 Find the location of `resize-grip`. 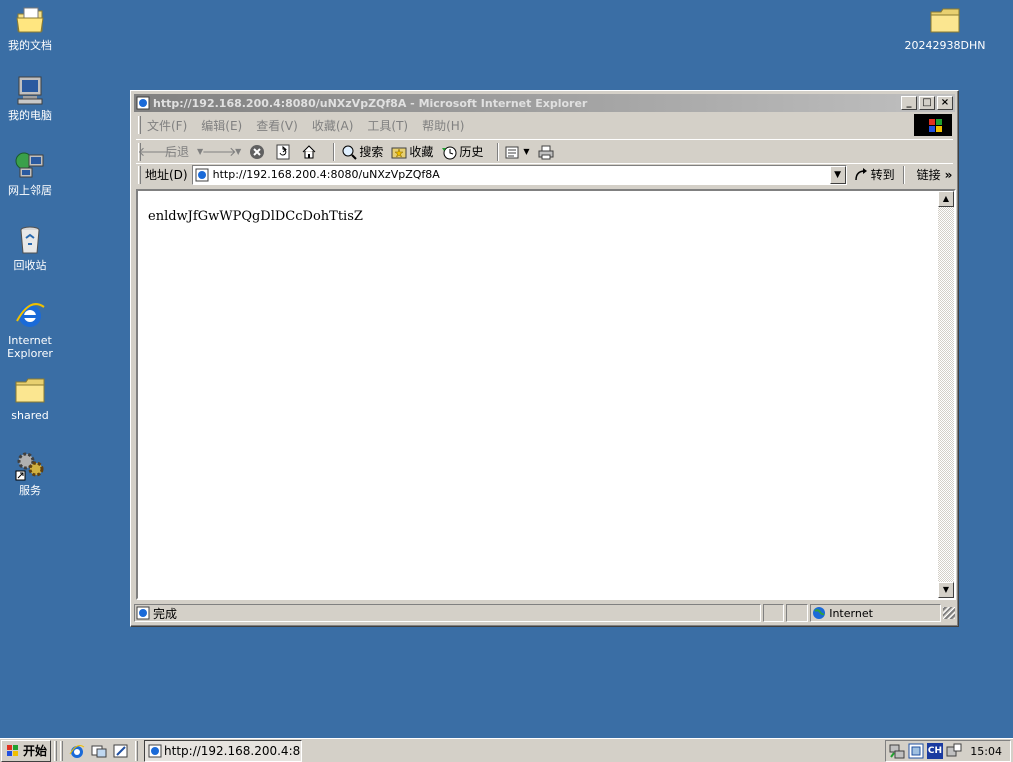

resize-grip is located at coordinates (949, 613).